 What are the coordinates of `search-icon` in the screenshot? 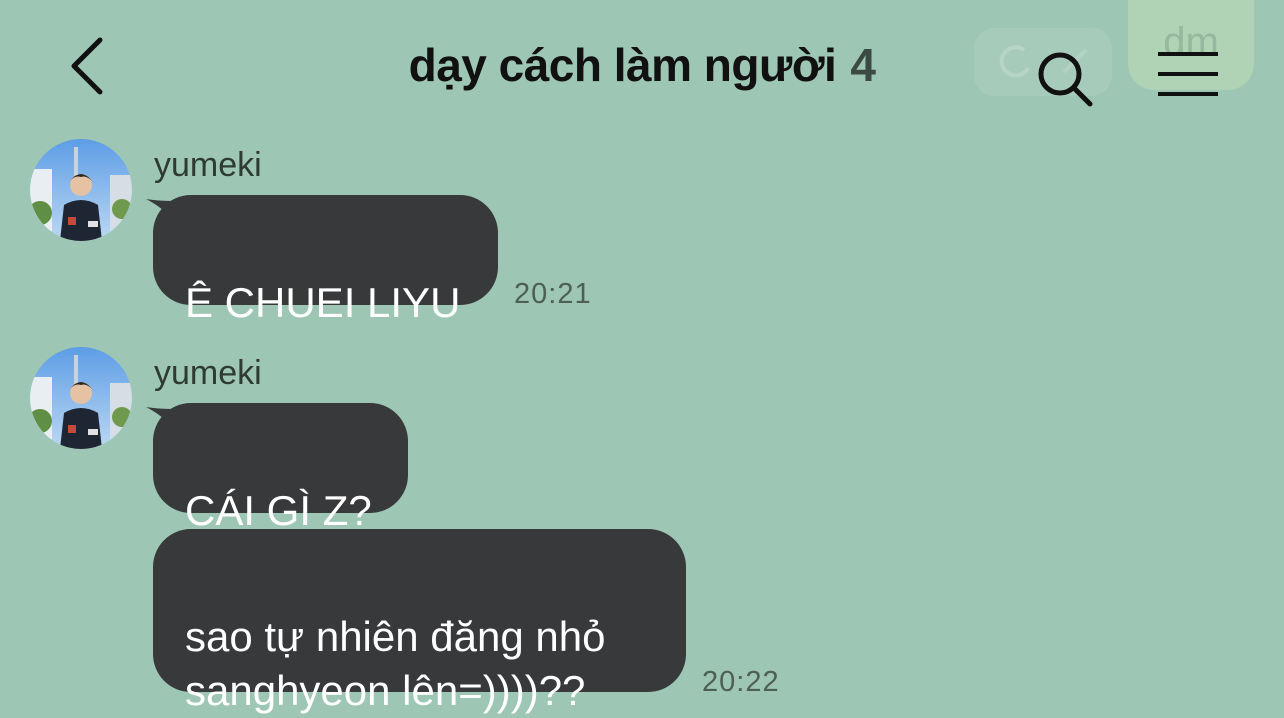 It's located at (1065, 79).